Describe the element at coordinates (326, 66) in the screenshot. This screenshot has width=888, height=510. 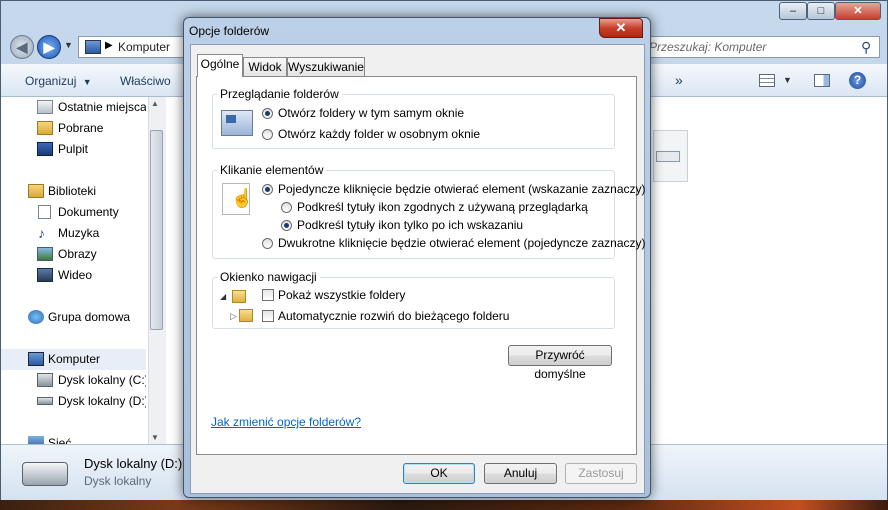
I see `tab-search: Wyszukiwanie` at that location.